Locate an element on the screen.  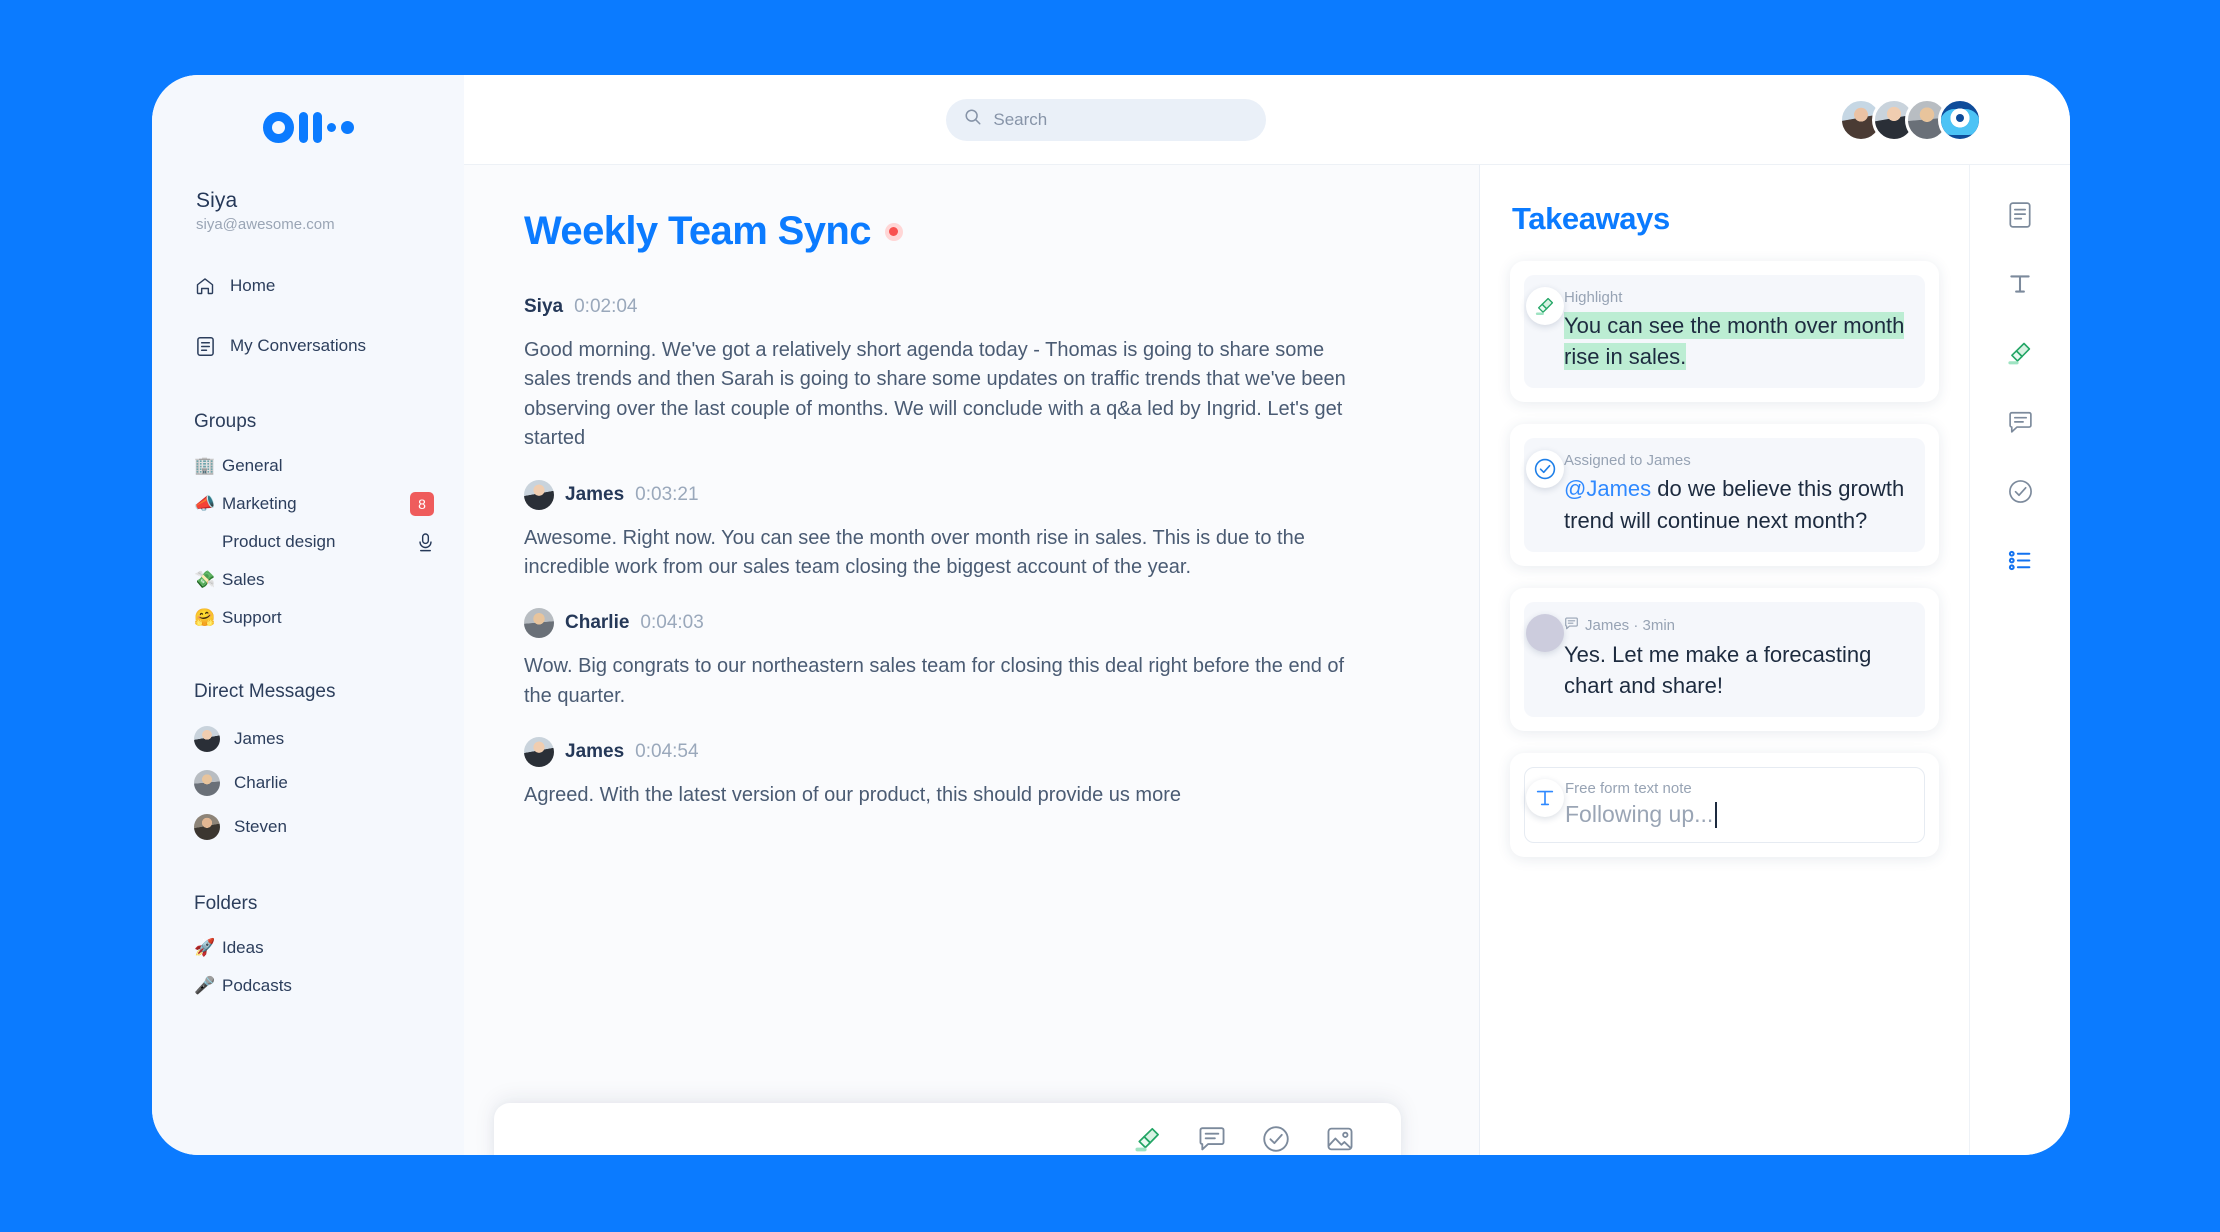
card-meta-text: James · 3min is located at coordinates (1630, 625).